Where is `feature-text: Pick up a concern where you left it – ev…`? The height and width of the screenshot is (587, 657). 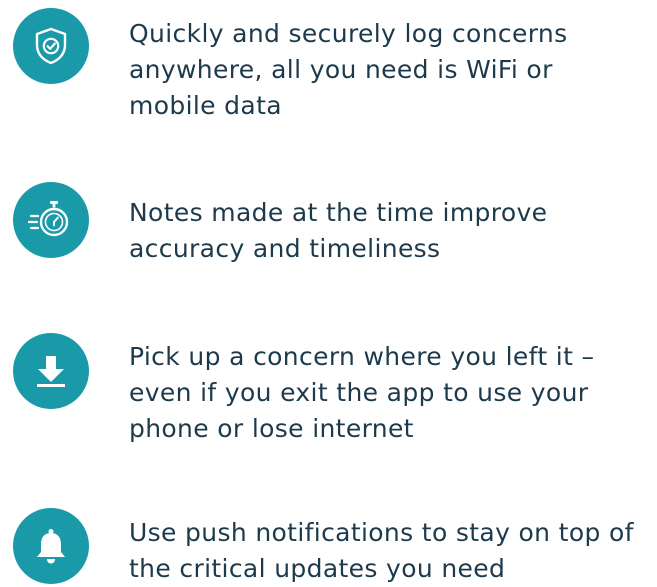
feature-text: Pick up a concern where you left it – ev… is located at coordinates (362, 392).